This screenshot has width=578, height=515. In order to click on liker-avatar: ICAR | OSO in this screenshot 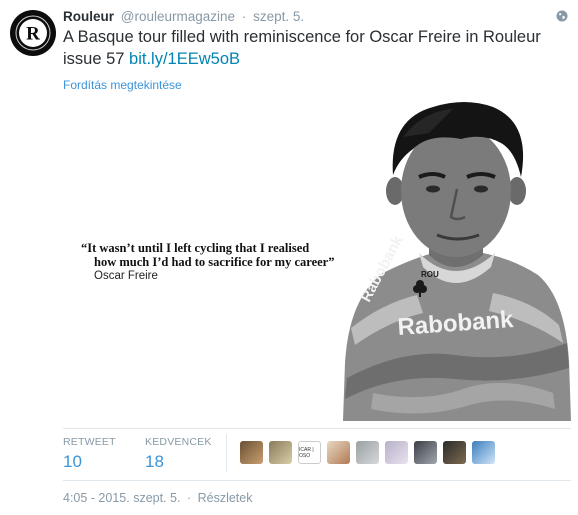, I will do `click(309, 452)`.